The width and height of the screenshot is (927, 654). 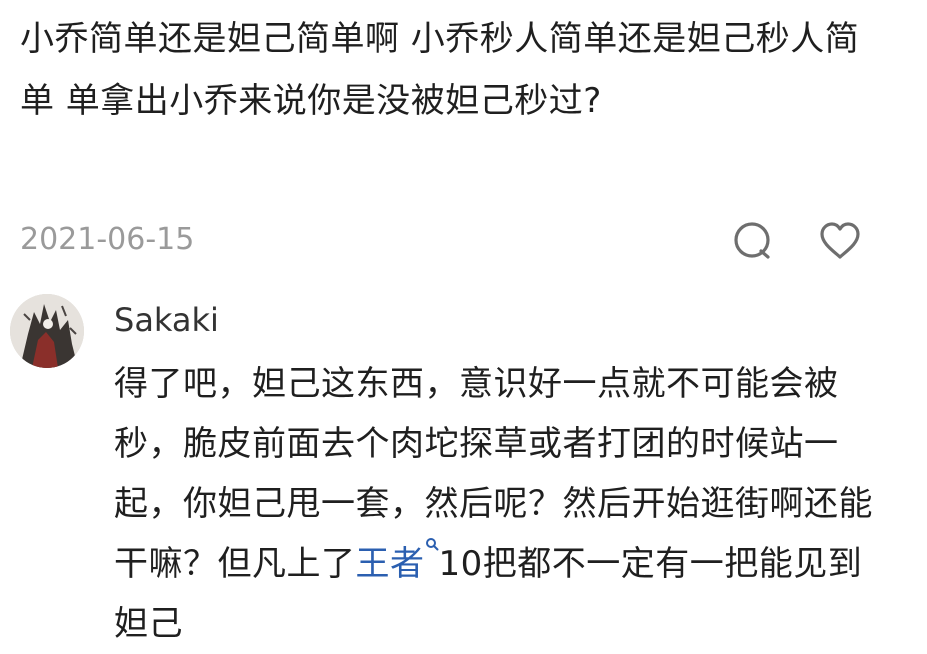 What do you see at coordinates (431, 544) in the screenshot?
I see `search-icon` at bounding box center [431, 544].